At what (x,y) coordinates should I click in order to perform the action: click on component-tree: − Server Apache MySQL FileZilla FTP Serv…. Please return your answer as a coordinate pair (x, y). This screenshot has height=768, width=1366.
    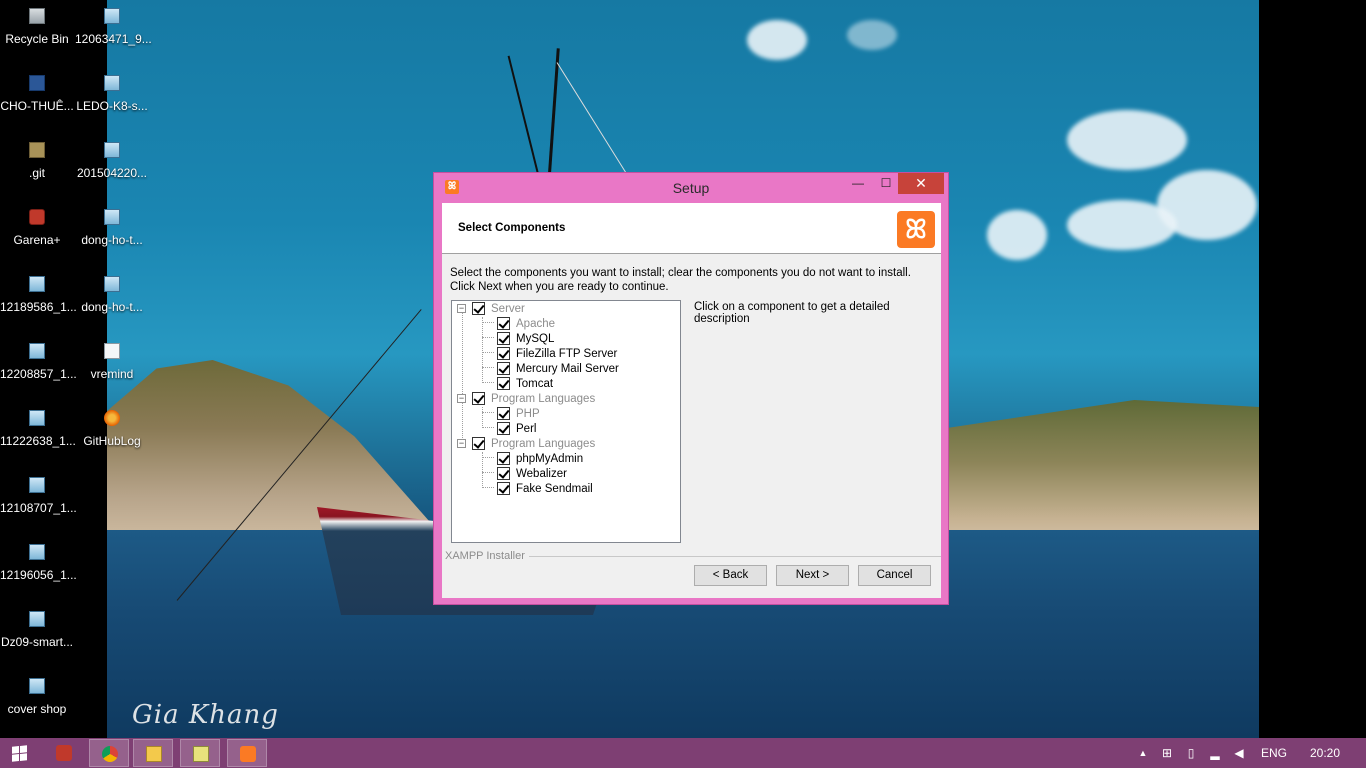
    Looking at the image, I should click on (566, 421).